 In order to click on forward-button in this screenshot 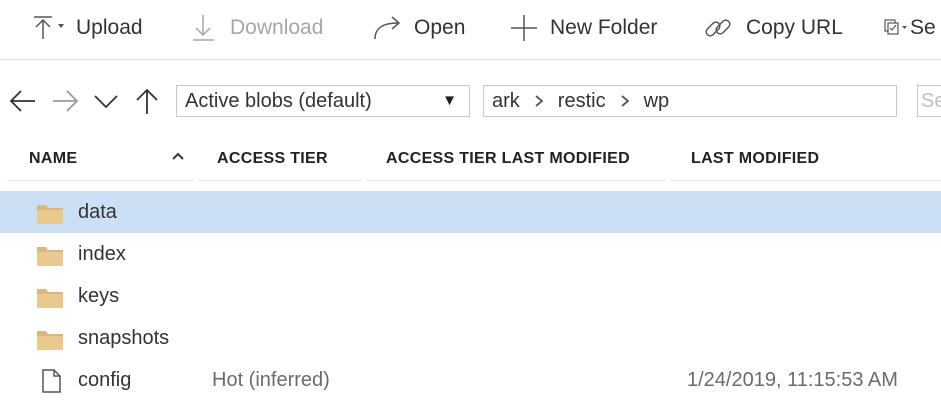, I will do `click(65, 101)`.